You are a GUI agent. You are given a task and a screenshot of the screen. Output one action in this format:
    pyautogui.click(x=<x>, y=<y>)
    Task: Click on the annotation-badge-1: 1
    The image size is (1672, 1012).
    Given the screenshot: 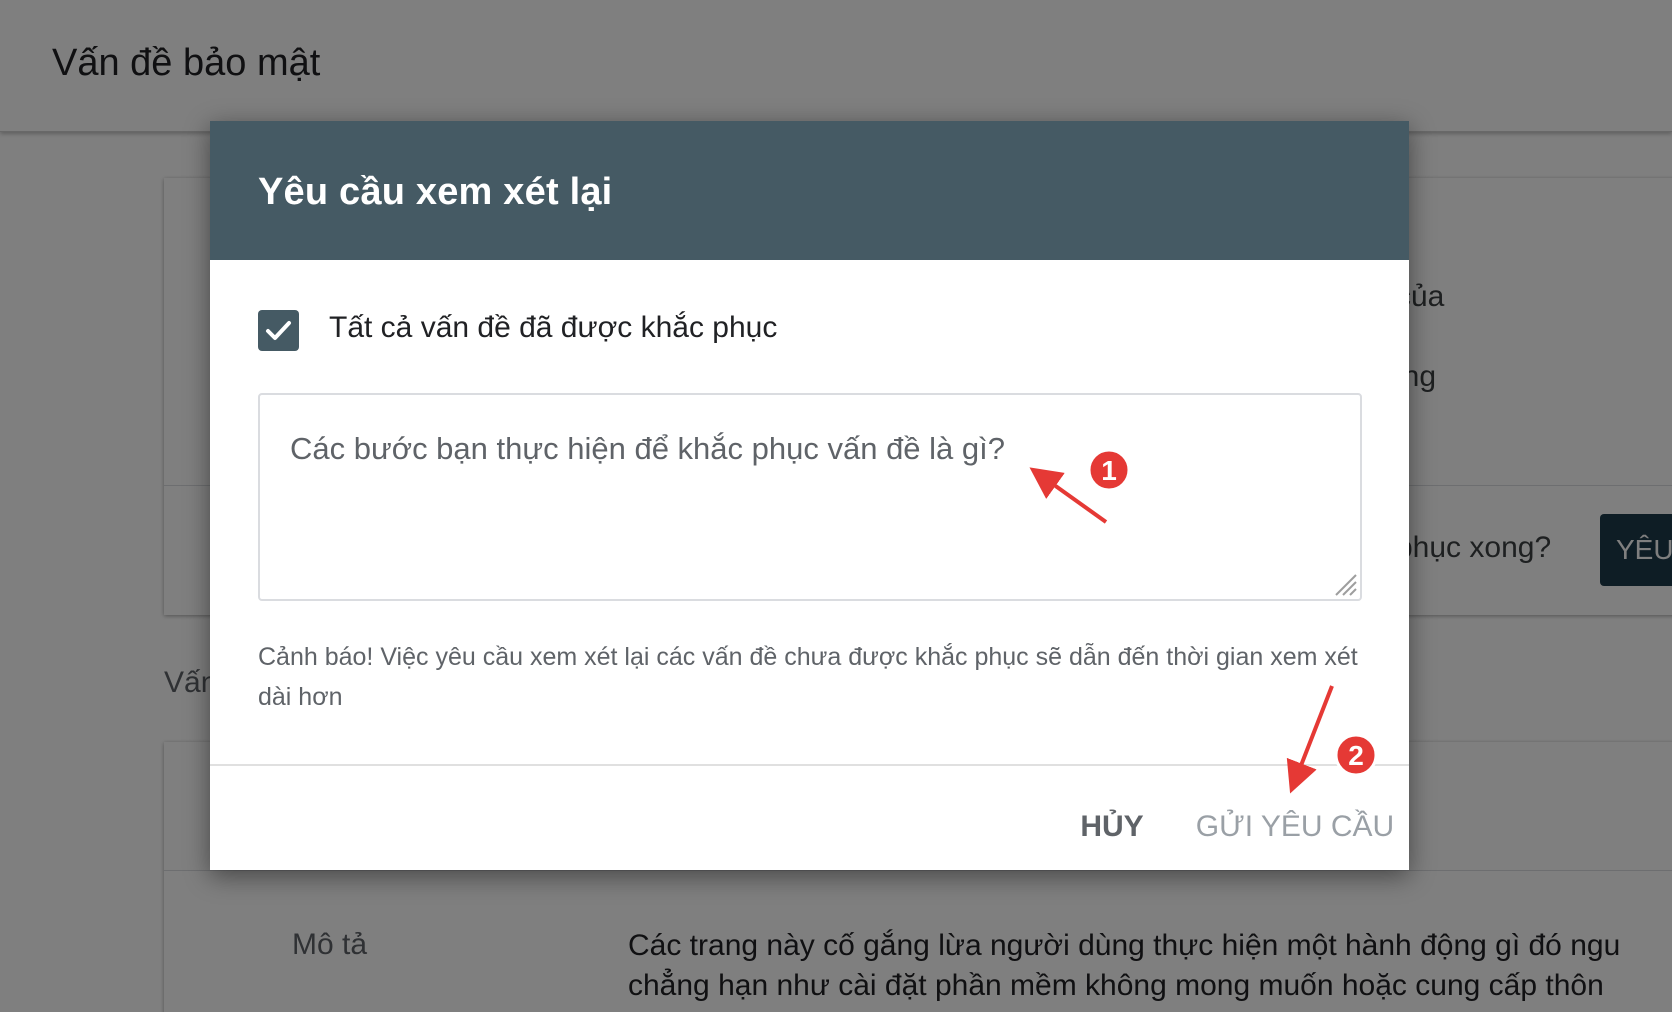 What is the action you would take?
    pyautogui.click(x=1109, y=470)
    